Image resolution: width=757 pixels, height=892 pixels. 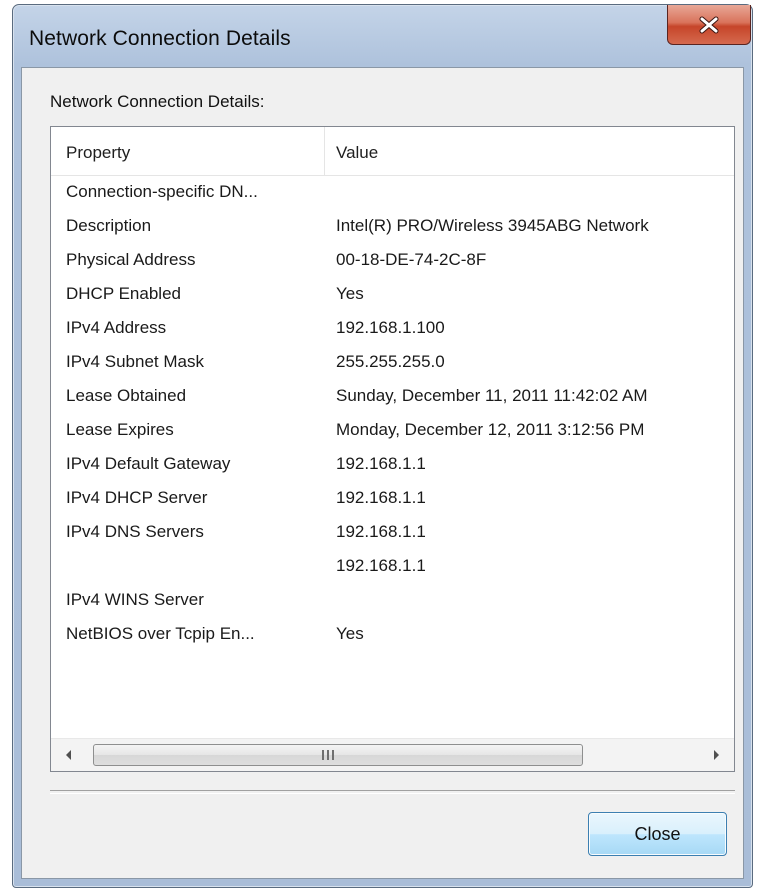 I want to click on chevron-left-icon, so click(x=68, y=755).